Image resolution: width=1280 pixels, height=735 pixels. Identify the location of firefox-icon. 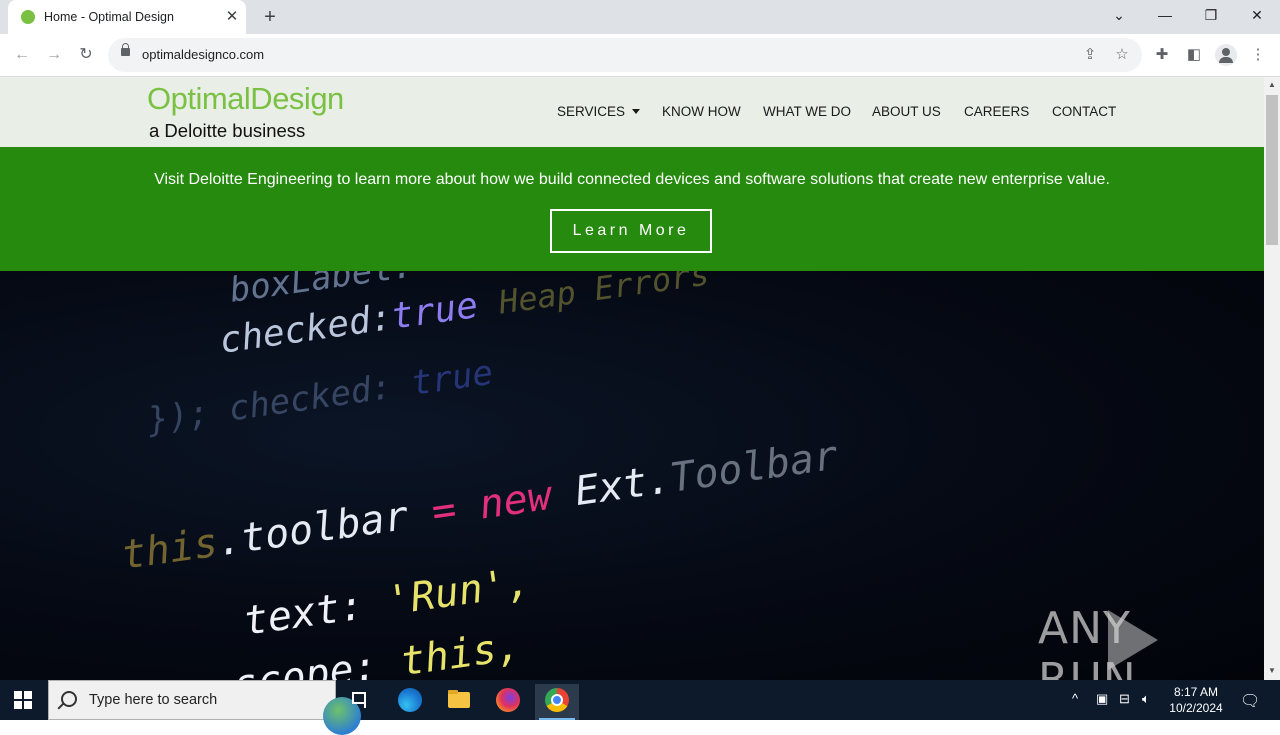
(508, 702).